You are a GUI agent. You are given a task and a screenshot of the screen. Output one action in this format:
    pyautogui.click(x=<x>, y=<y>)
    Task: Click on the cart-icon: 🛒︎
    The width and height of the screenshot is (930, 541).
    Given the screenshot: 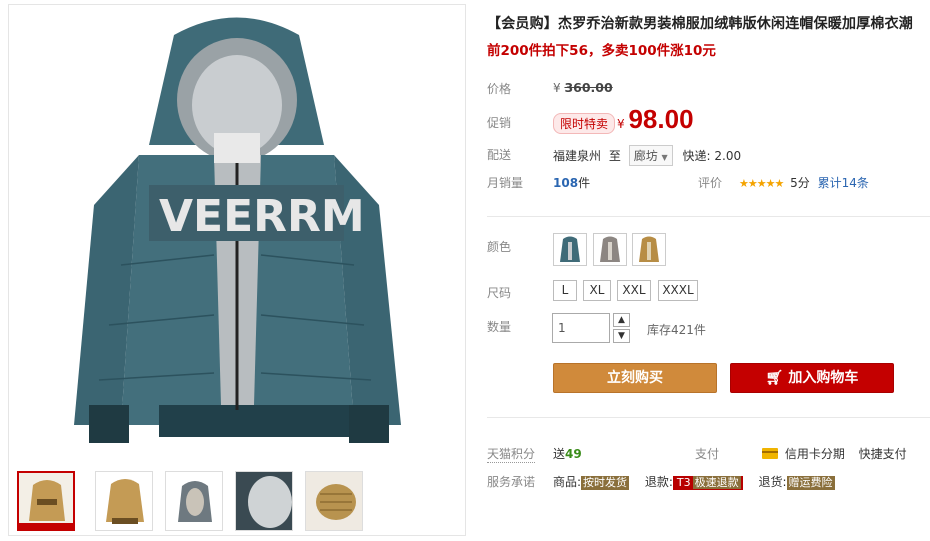 What is the action you would take?
    pyautogui.click(x=774, y=378)
    